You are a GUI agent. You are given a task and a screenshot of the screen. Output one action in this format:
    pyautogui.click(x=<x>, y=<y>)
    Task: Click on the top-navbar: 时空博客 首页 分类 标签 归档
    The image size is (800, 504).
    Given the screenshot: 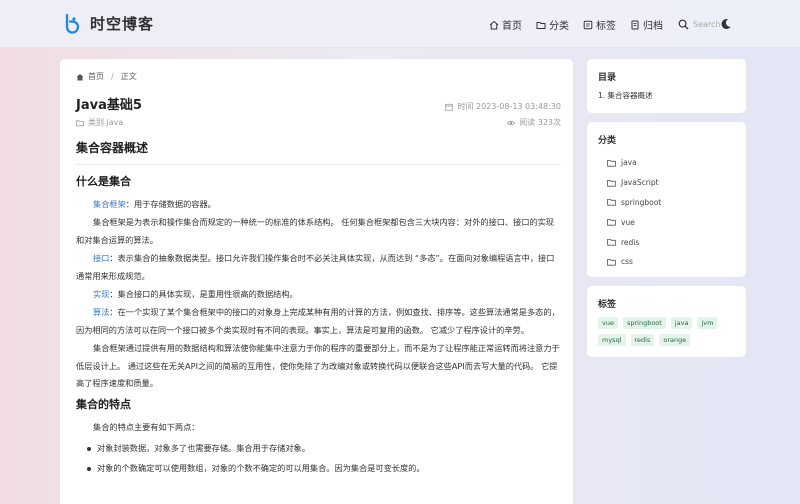 What is the action you would take?
    pyautogui.click(x=400, y=24)
    